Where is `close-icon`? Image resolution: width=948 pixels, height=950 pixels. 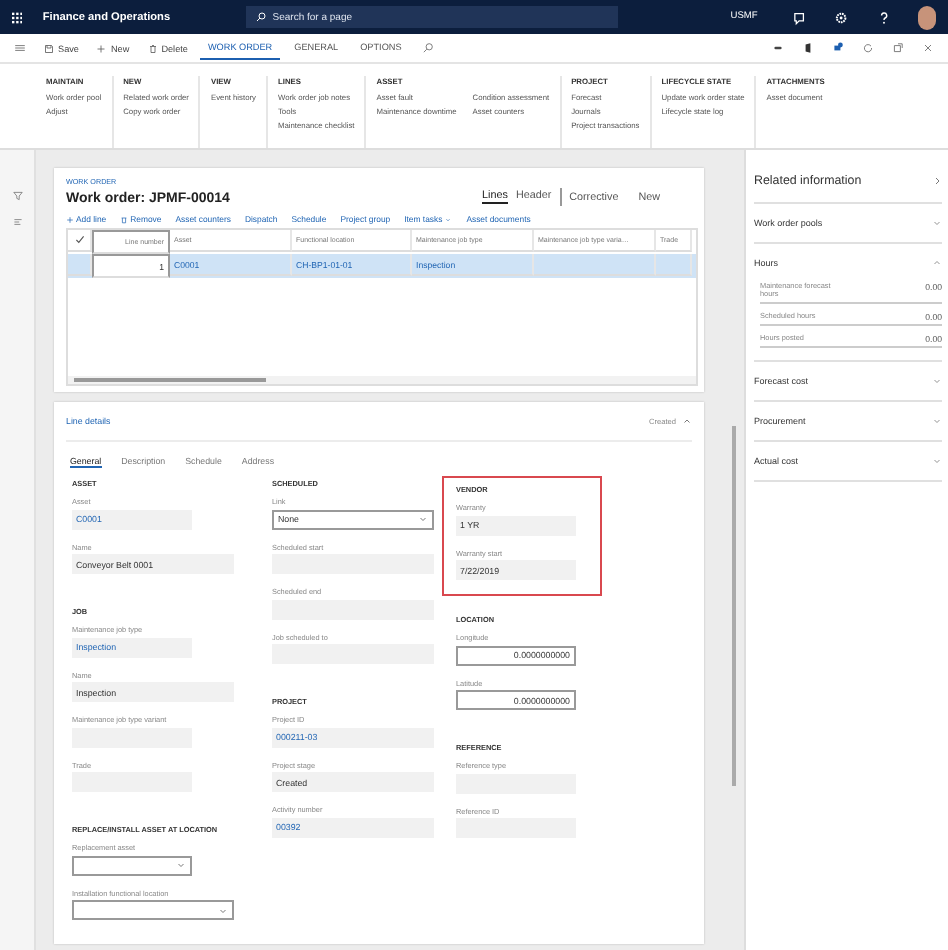 close-icon is located at coordinates (928, 48).